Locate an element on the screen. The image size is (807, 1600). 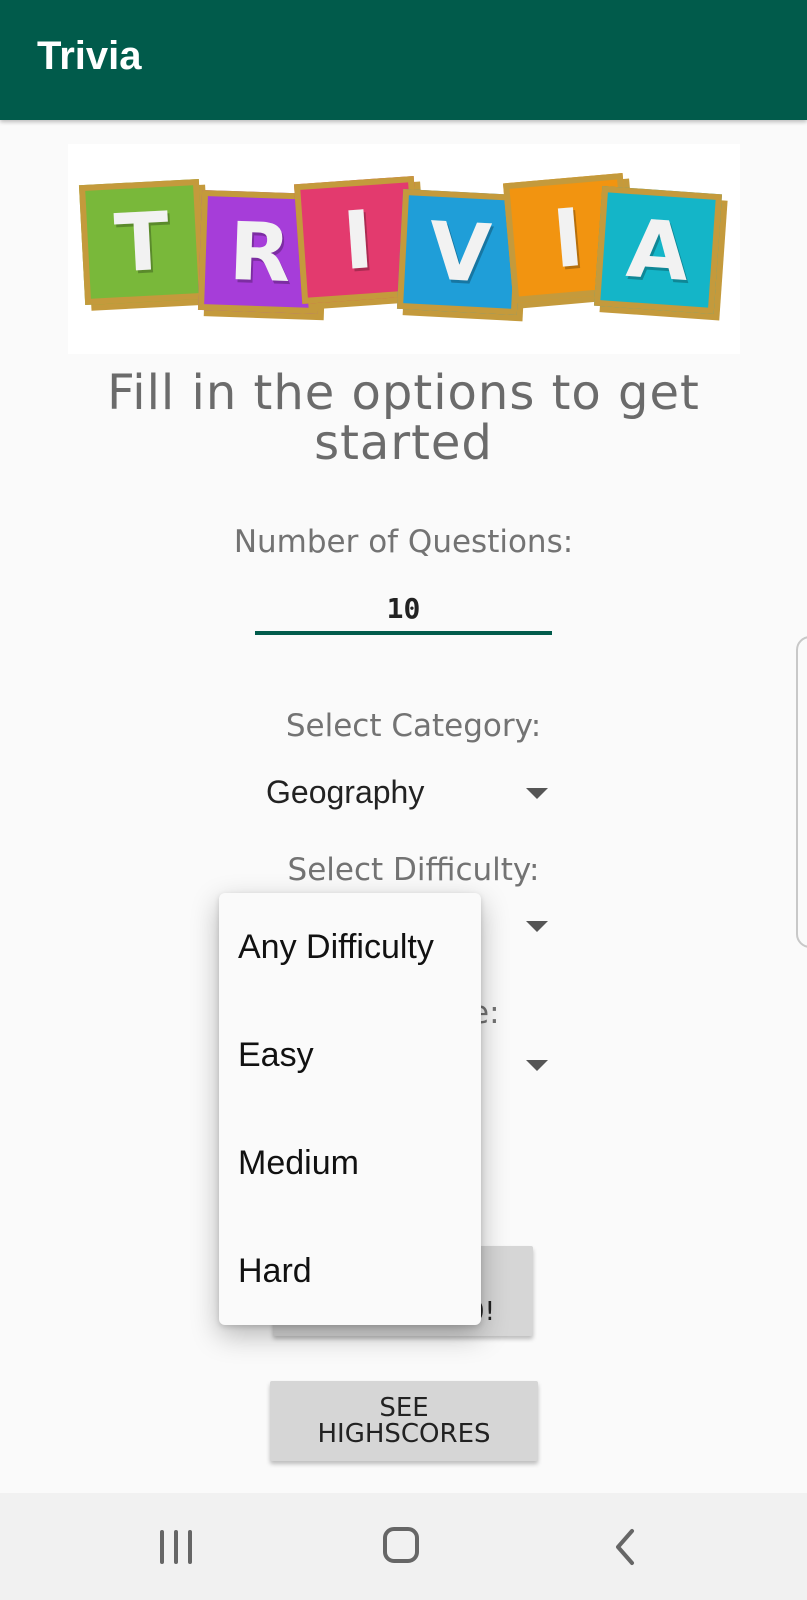
category-spinner: Geography is located at coordinates (409, 792).